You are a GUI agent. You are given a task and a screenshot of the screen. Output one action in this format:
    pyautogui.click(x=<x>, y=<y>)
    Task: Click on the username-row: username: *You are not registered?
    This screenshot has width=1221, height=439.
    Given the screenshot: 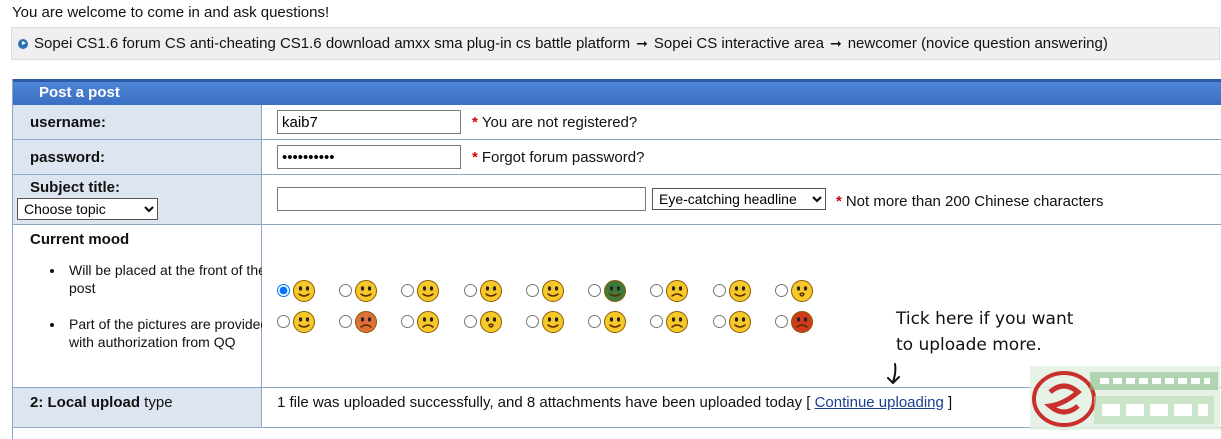 What is the action you would take?
    pyautogui.click(x=617, y=122)
    